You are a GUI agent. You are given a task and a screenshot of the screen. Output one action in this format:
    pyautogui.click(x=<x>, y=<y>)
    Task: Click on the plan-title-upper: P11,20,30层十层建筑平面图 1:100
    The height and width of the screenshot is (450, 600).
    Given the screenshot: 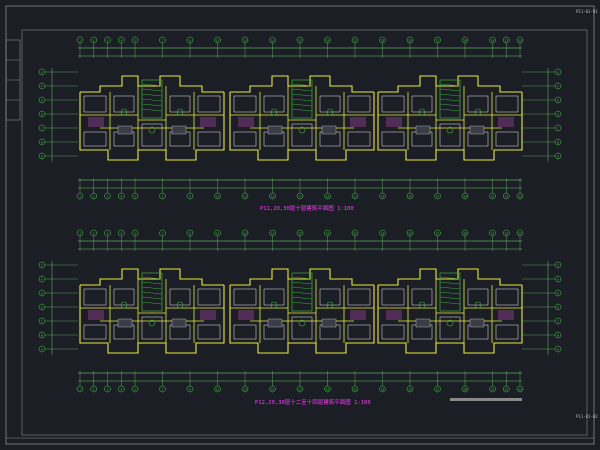 What is the action you would take?
    pyautogui.click(x=307, y=208)
    